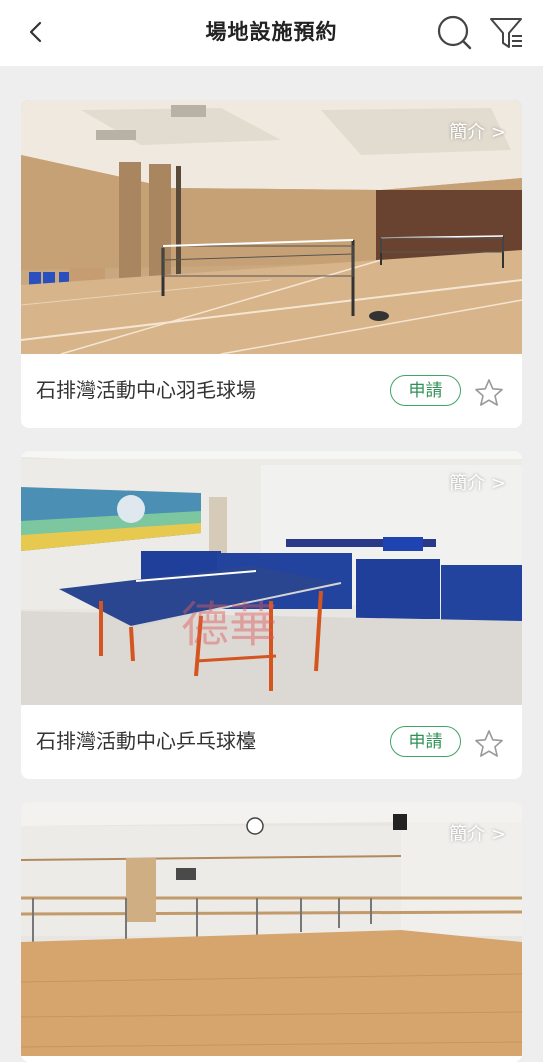  I want to click on filter-icon, so click(506, 33).